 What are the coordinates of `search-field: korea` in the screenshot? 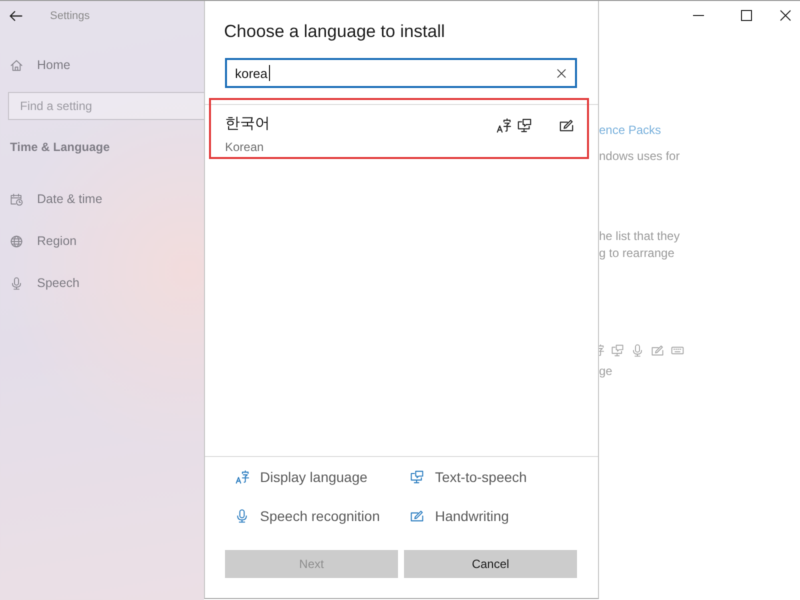 It's located at (401, 73).